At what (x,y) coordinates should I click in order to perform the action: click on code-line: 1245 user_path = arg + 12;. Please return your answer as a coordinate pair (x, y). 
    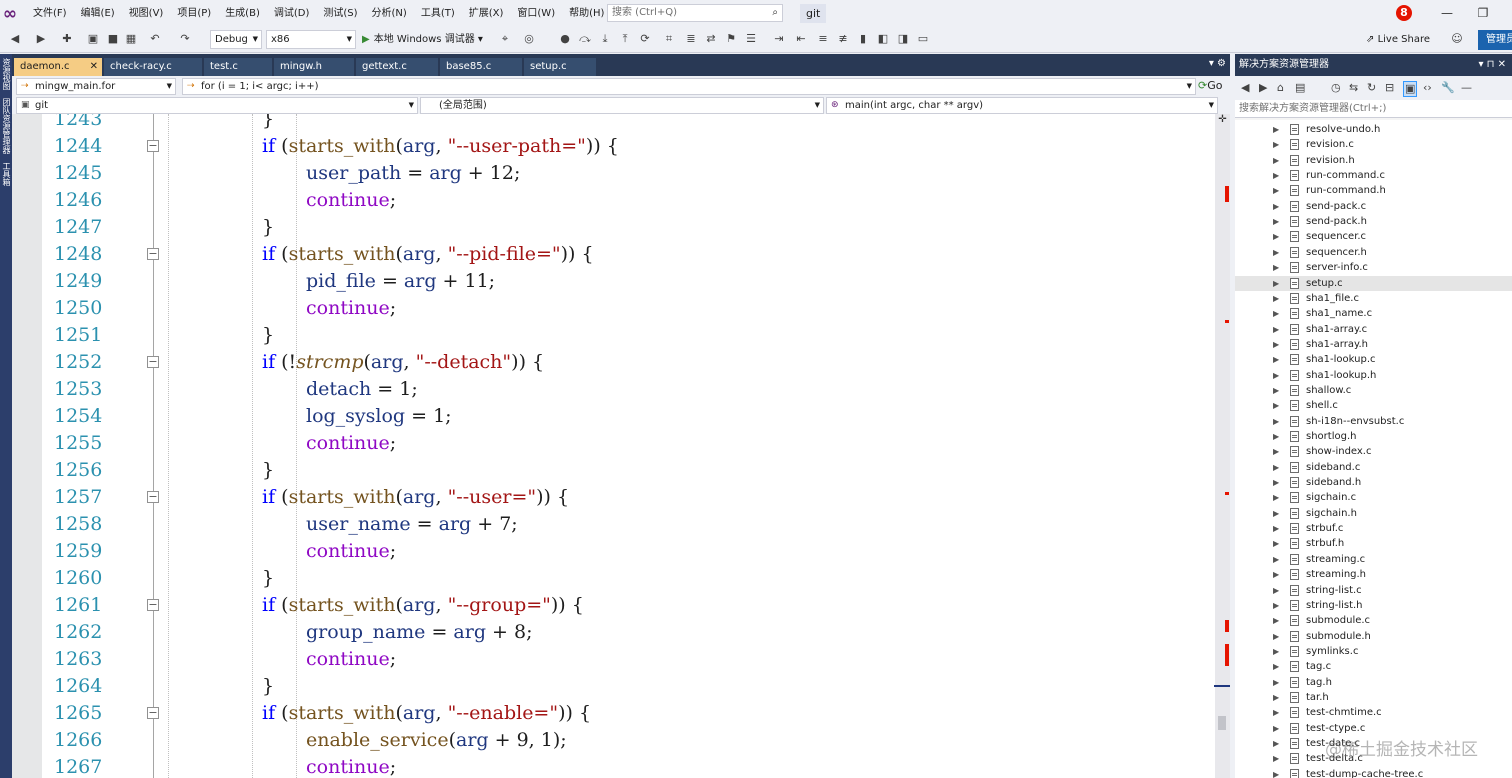
    Looking at the image, I should click on (613, 173).